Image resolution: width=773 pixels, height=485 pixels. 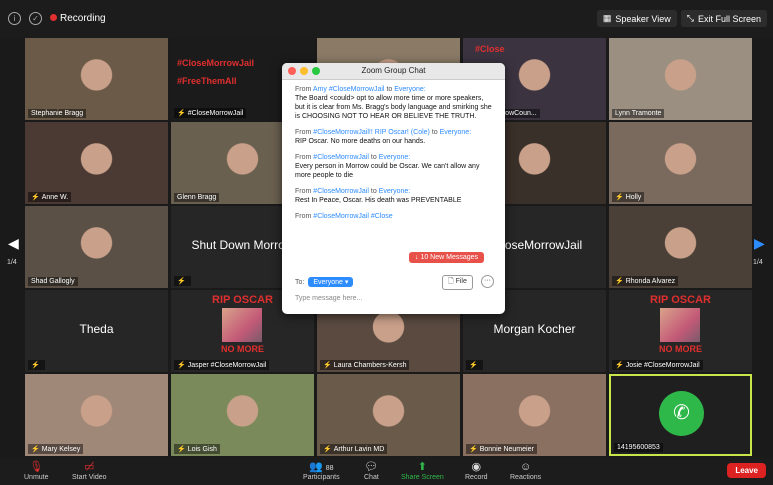 I want to click on participant-name-label: ⚡ Laura Chambers-Kersh, so click(x=365, y=365).